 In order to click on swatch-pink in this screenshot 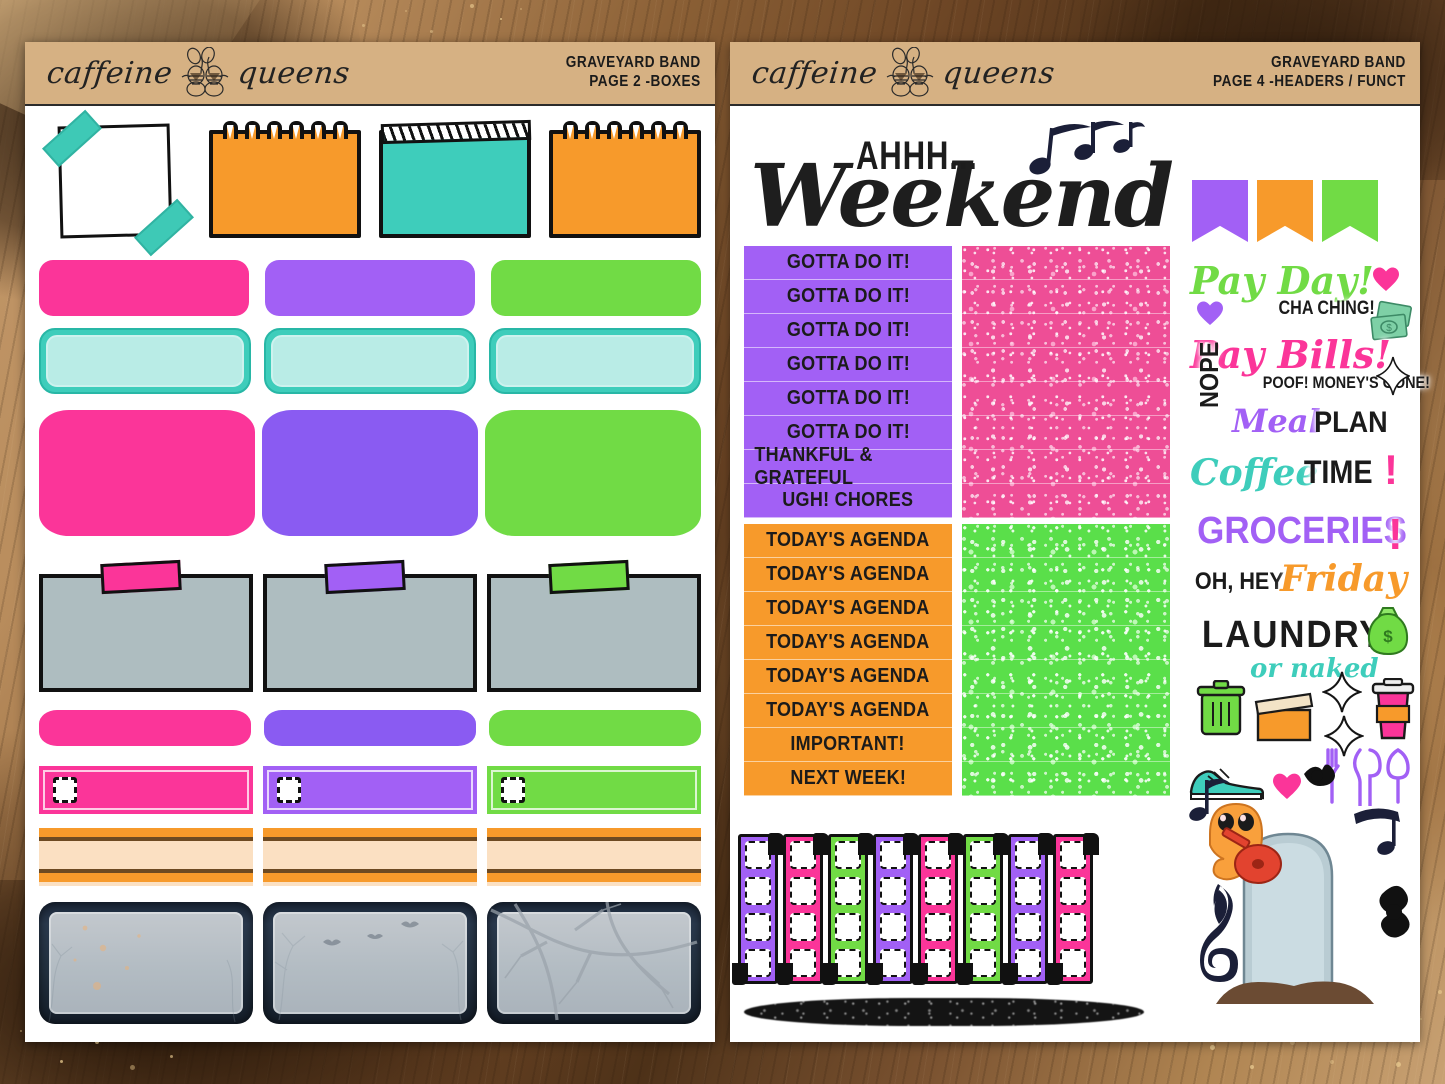, I will do `click(147, 473)`.